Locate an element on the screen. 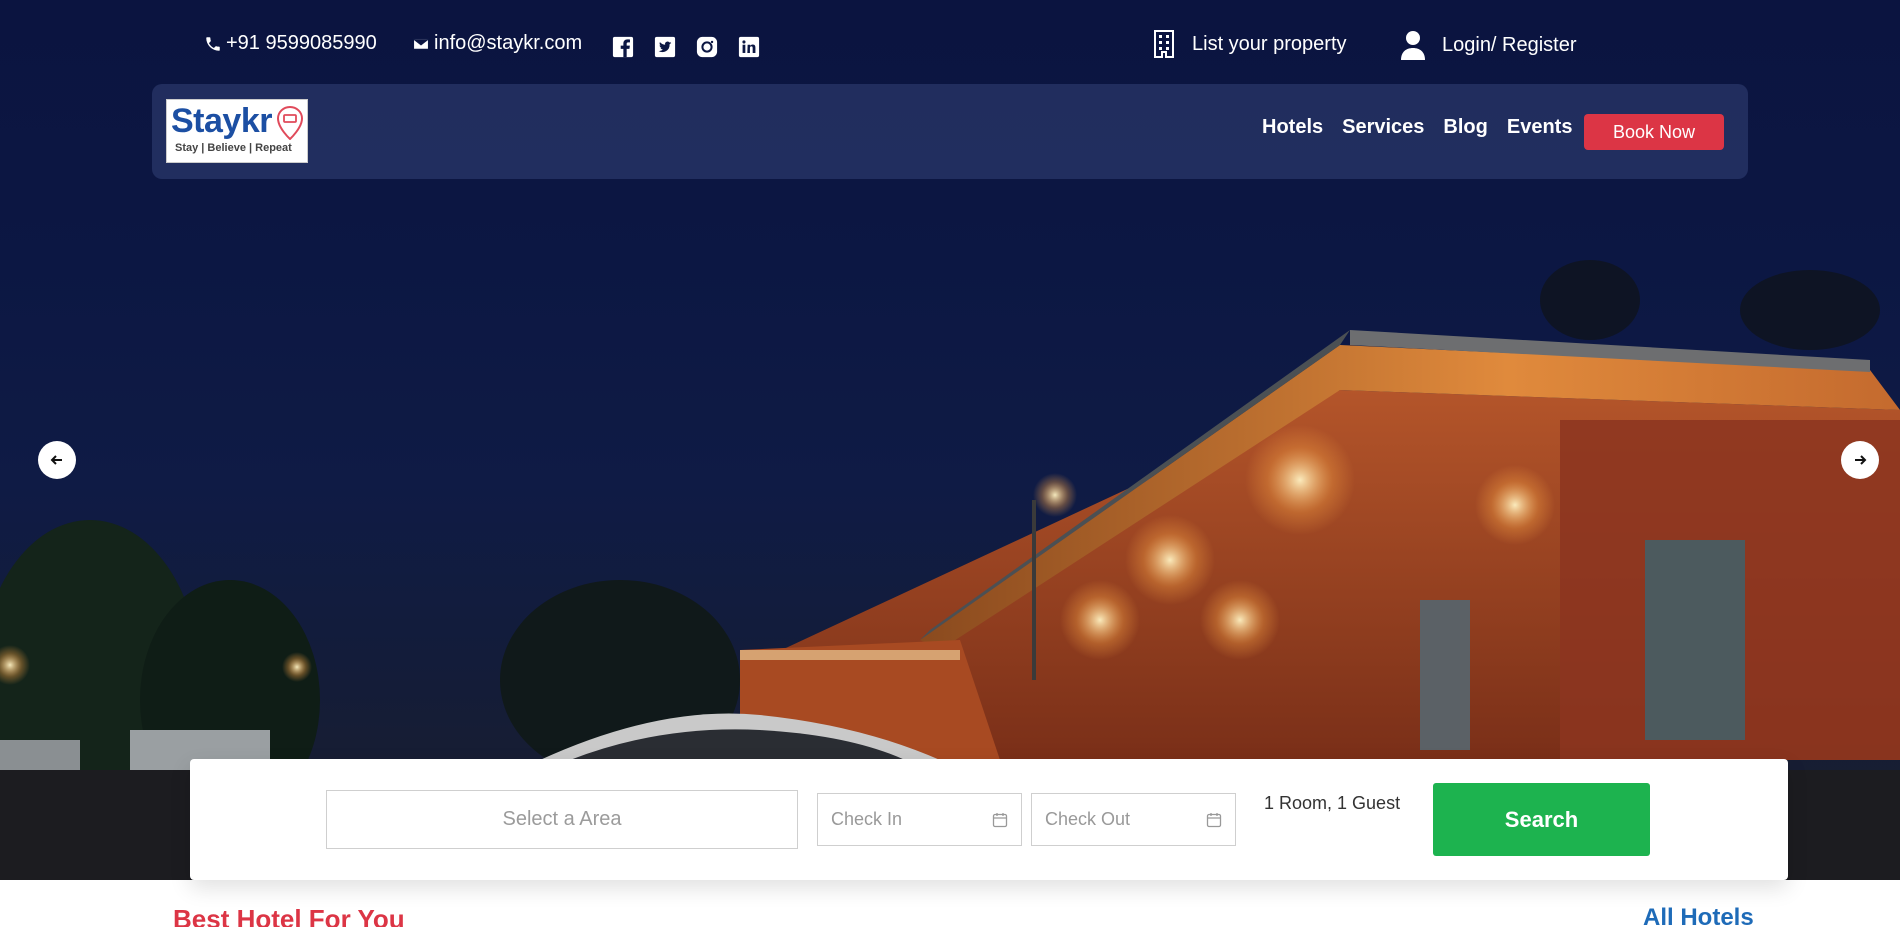 This screenshot has height=927, width=1900. phone-contact: +91 9599085990 is located at coordinates (290, 43).